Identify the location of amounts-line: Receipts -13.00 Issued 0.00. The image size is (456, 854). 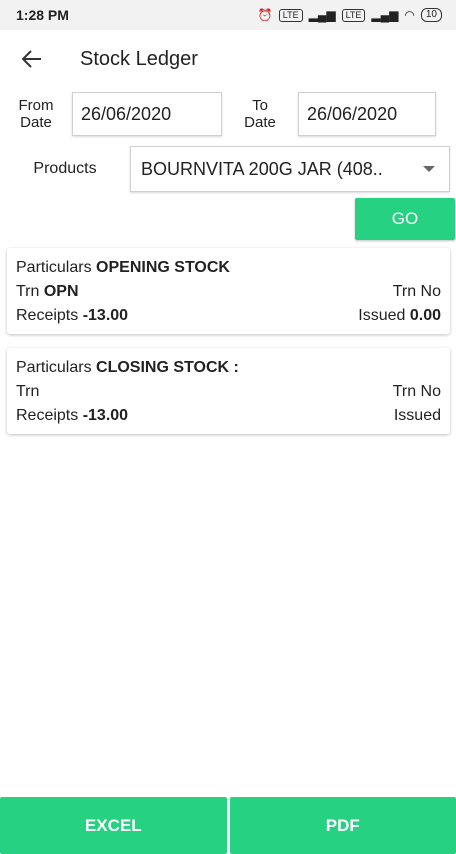
(228, 315).